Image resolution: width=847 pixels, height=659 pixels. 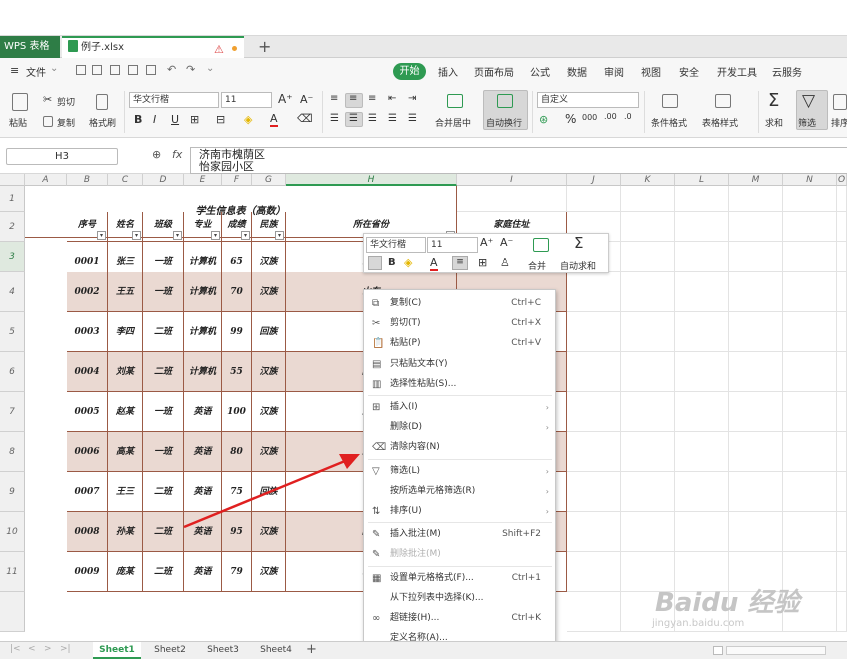 I want to click on context-menu-item: ⇅ 排序(U) ›, so click(x=459, y=511).